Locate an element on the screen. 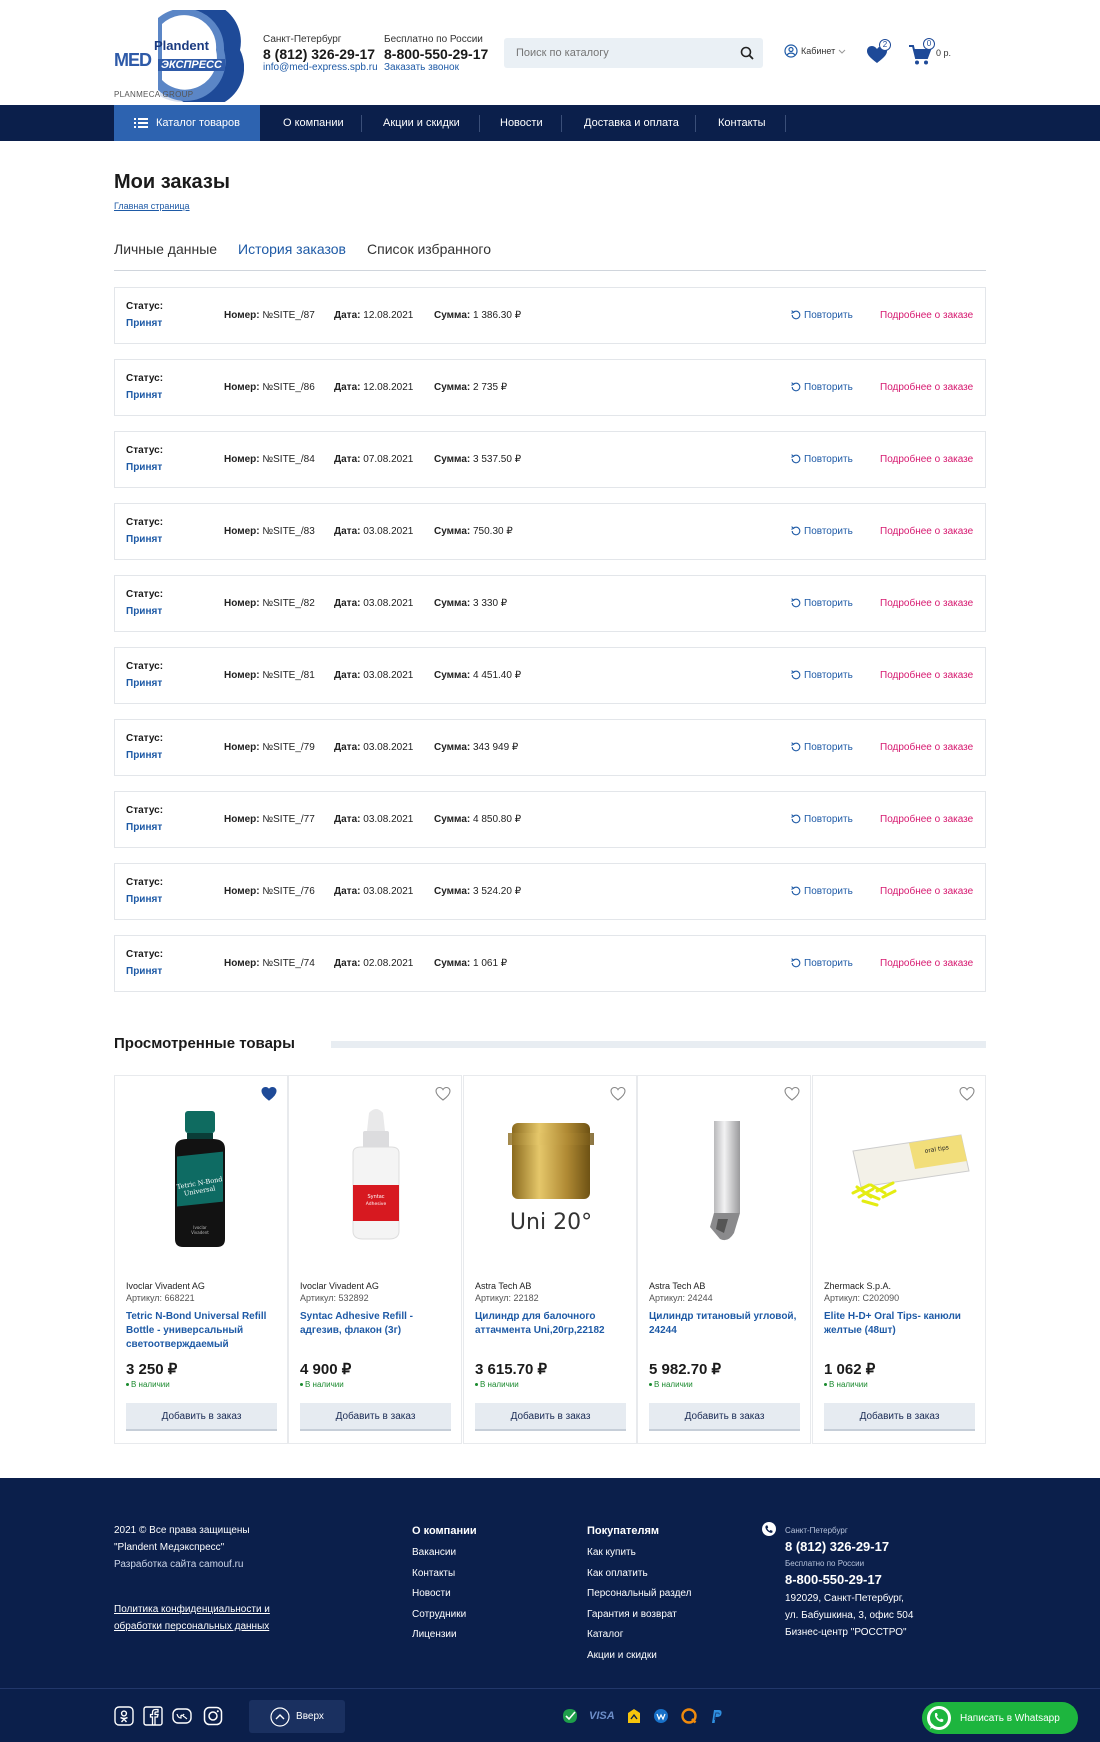  footer-company-link: Новости is located at coordinates (431, 1593).